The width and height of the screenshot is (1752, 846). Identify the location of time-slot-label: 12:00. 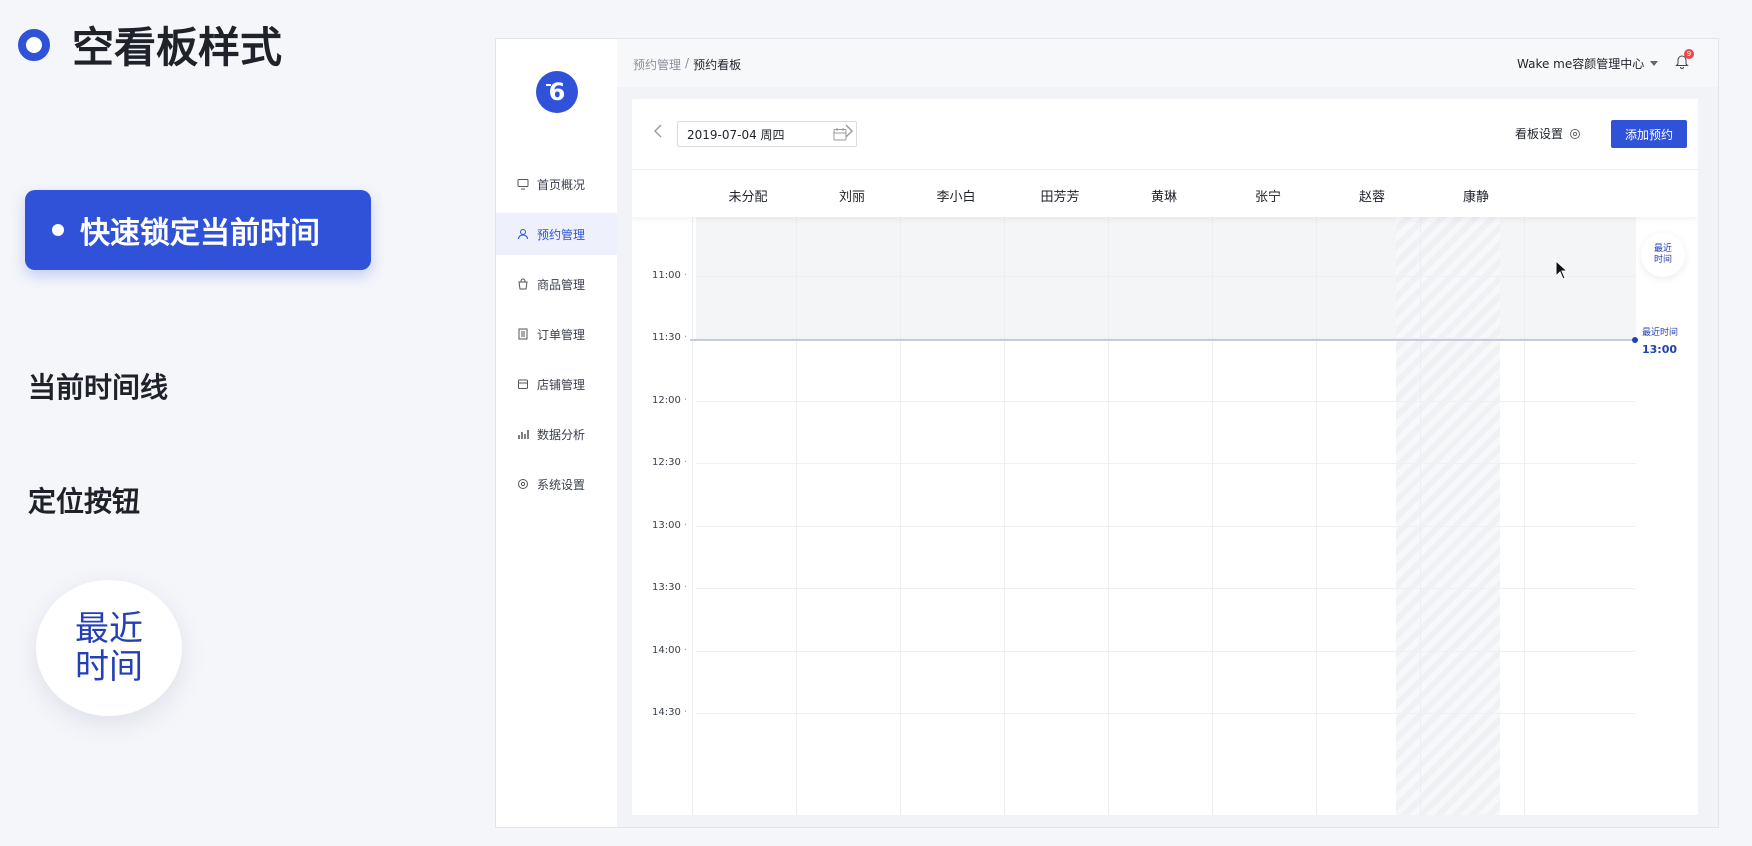
(672, 400).